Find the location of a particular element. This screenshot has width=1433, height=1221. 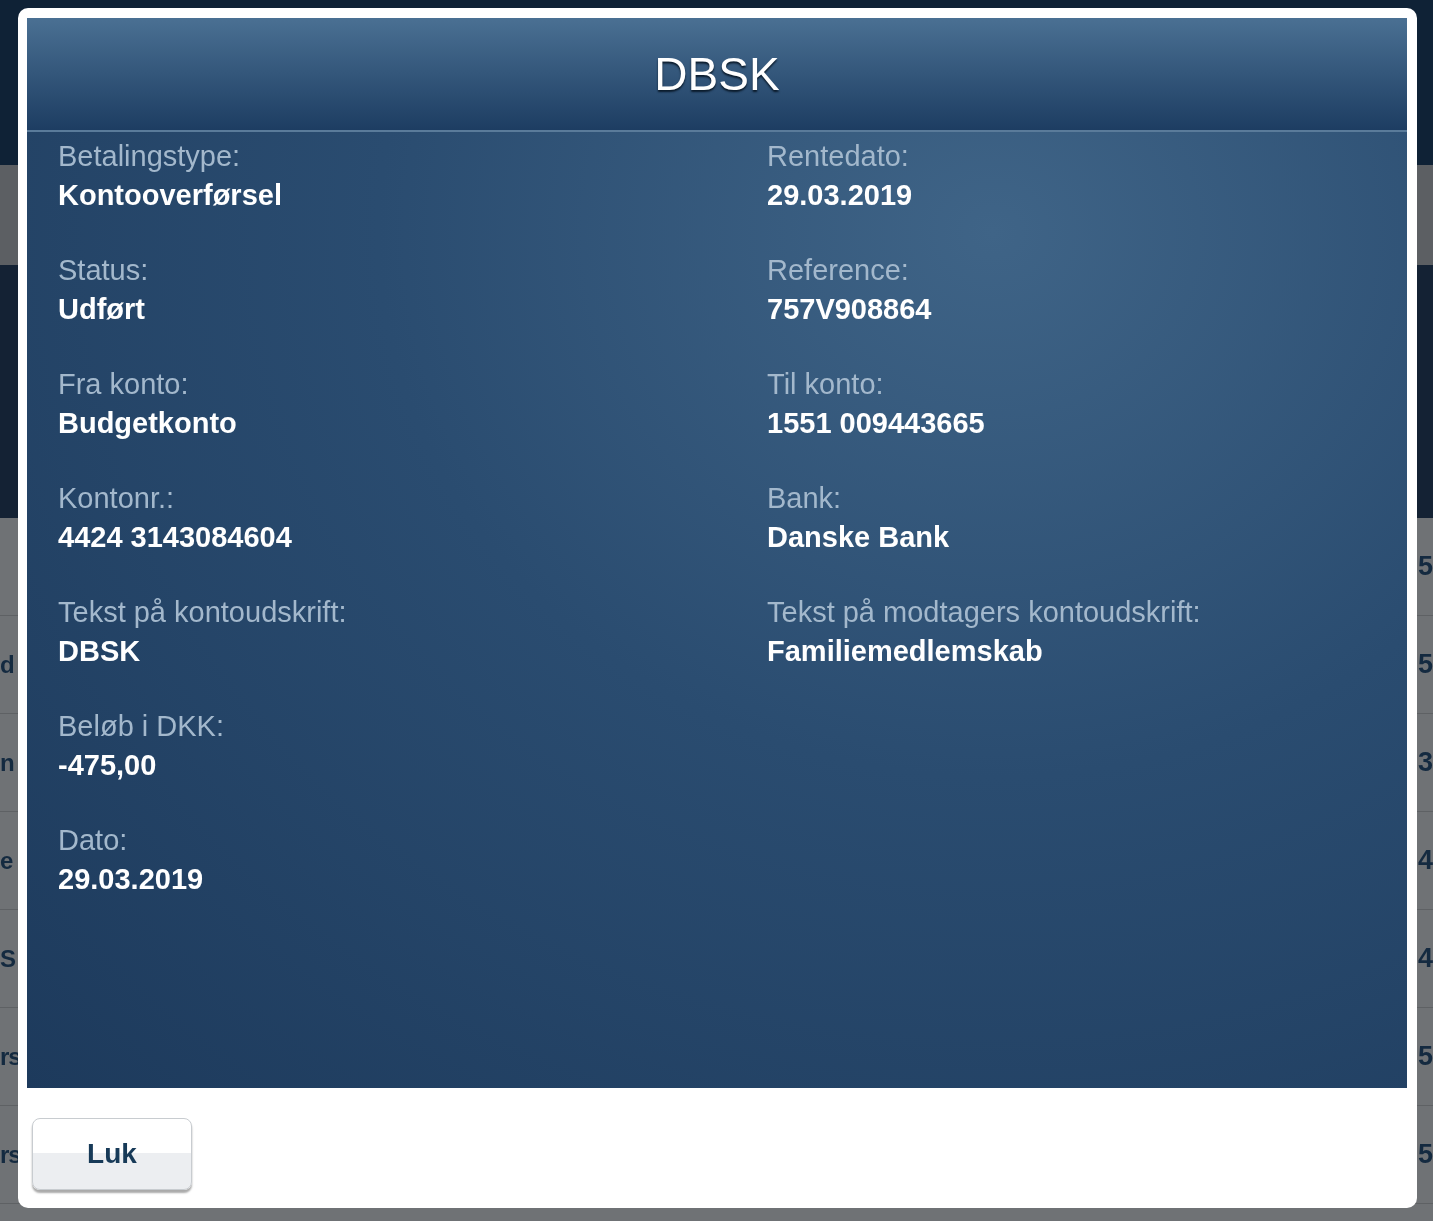

dialog-title: DBSK is located at coordinates (717, 74).